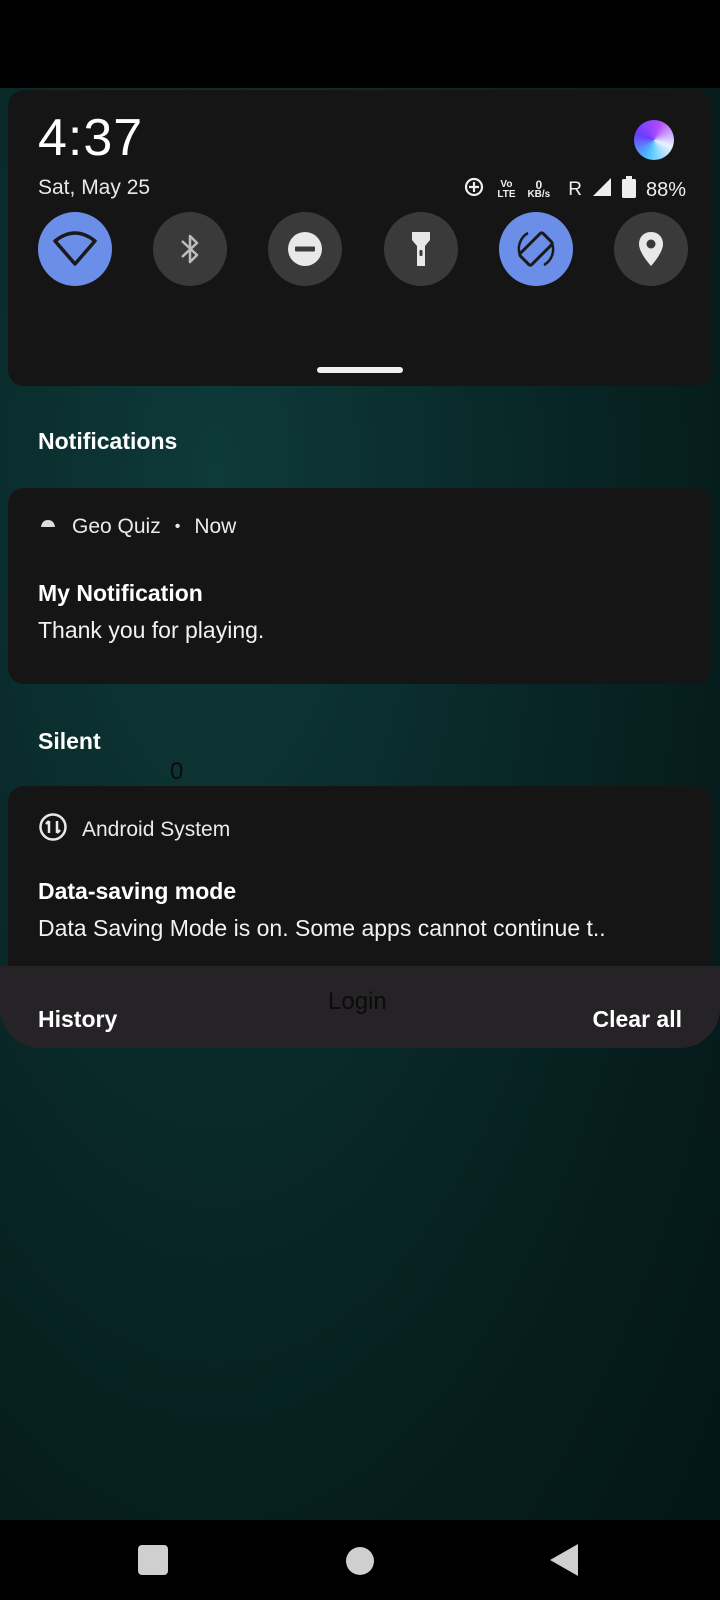  Describe the element at coordinates (69, 741) in the screenshot. I see `silent-header: Silent` at that location.